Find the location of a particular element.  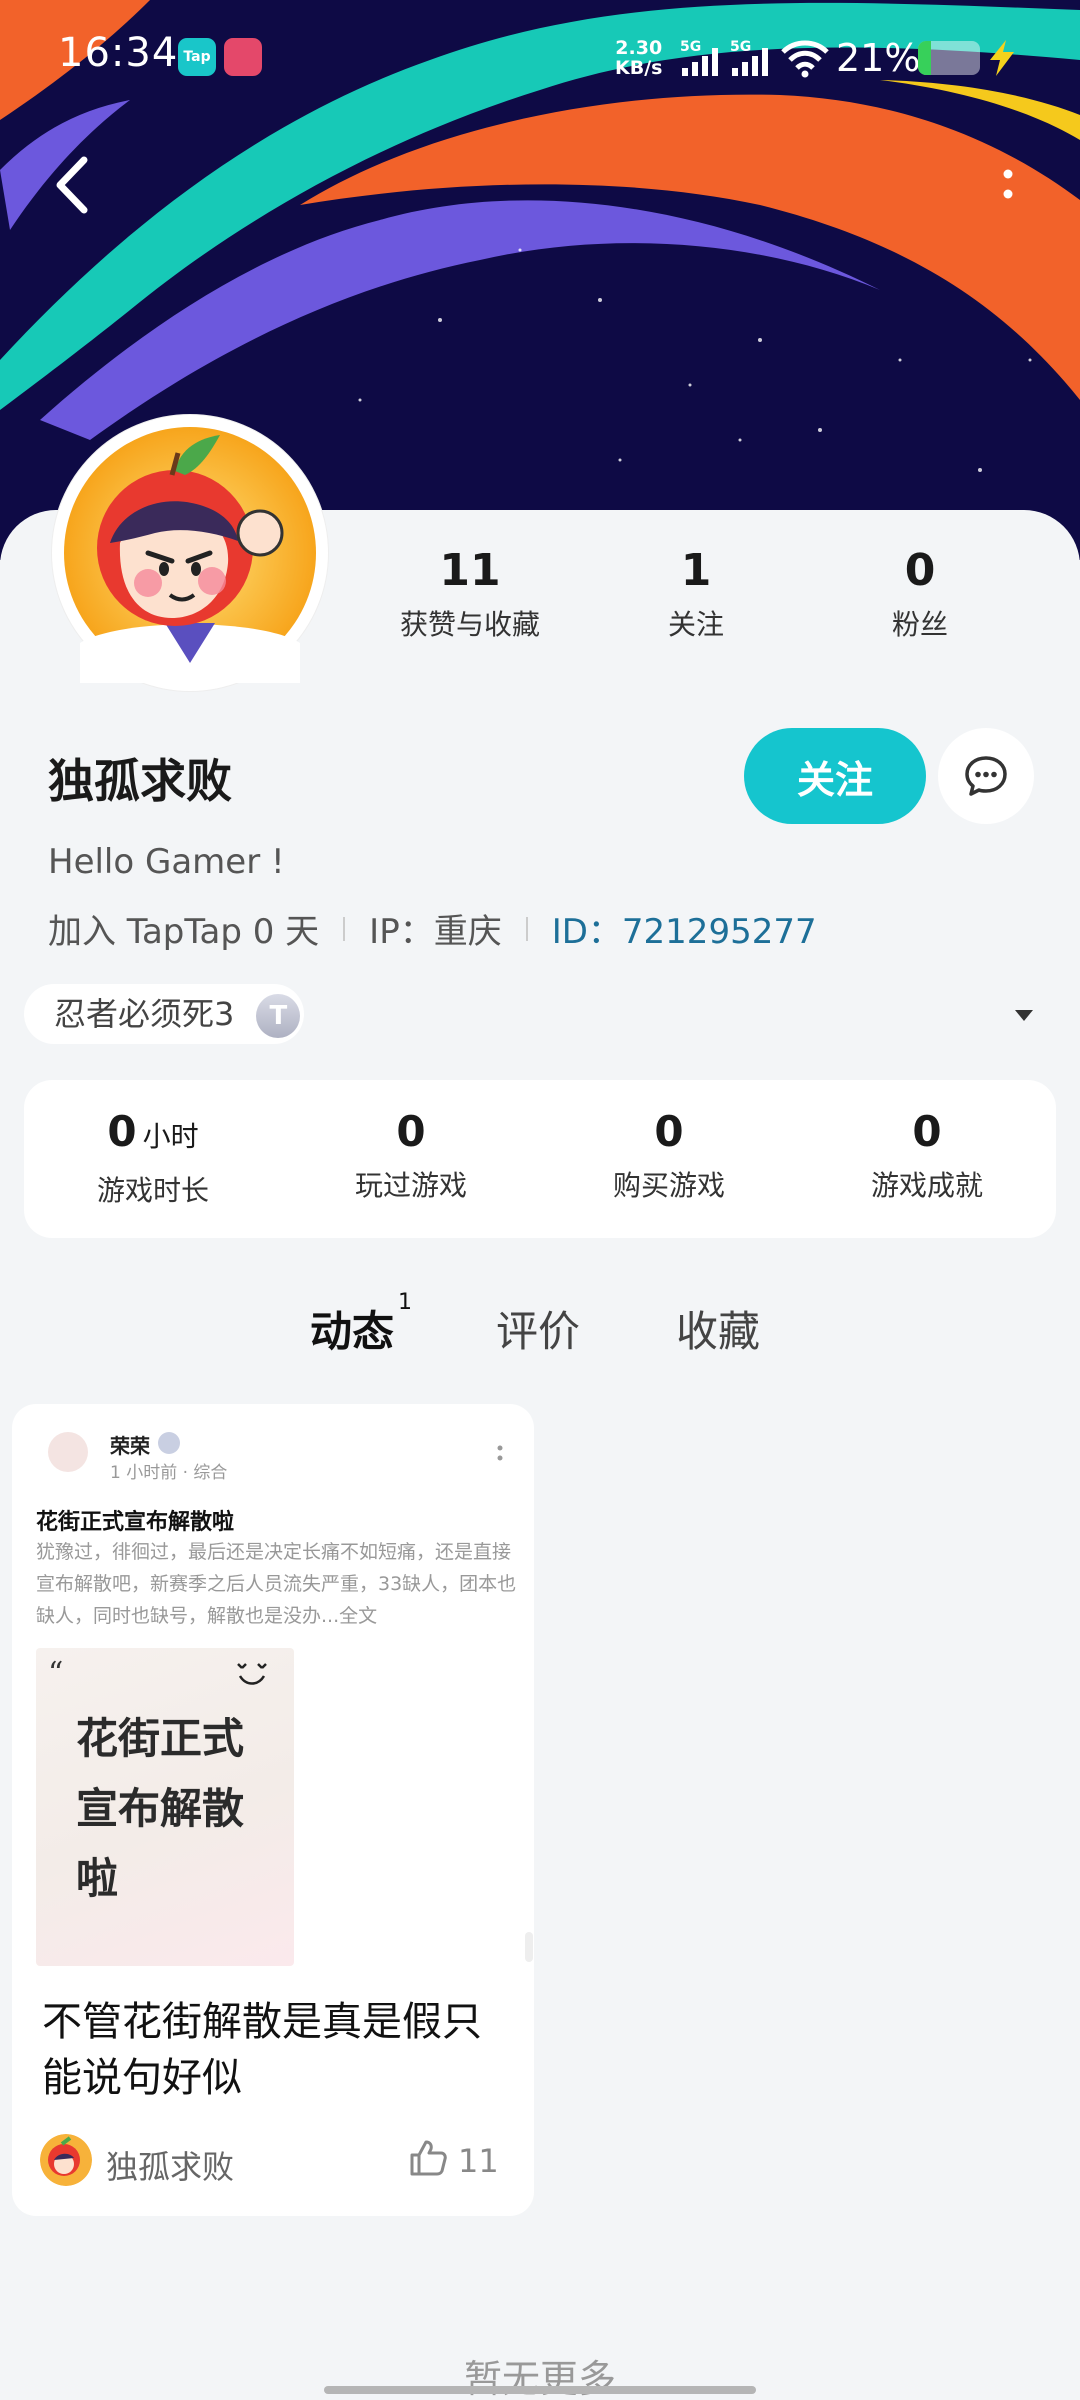

embedded-read-full: ...全文 is located at coordinates (349, 1616).